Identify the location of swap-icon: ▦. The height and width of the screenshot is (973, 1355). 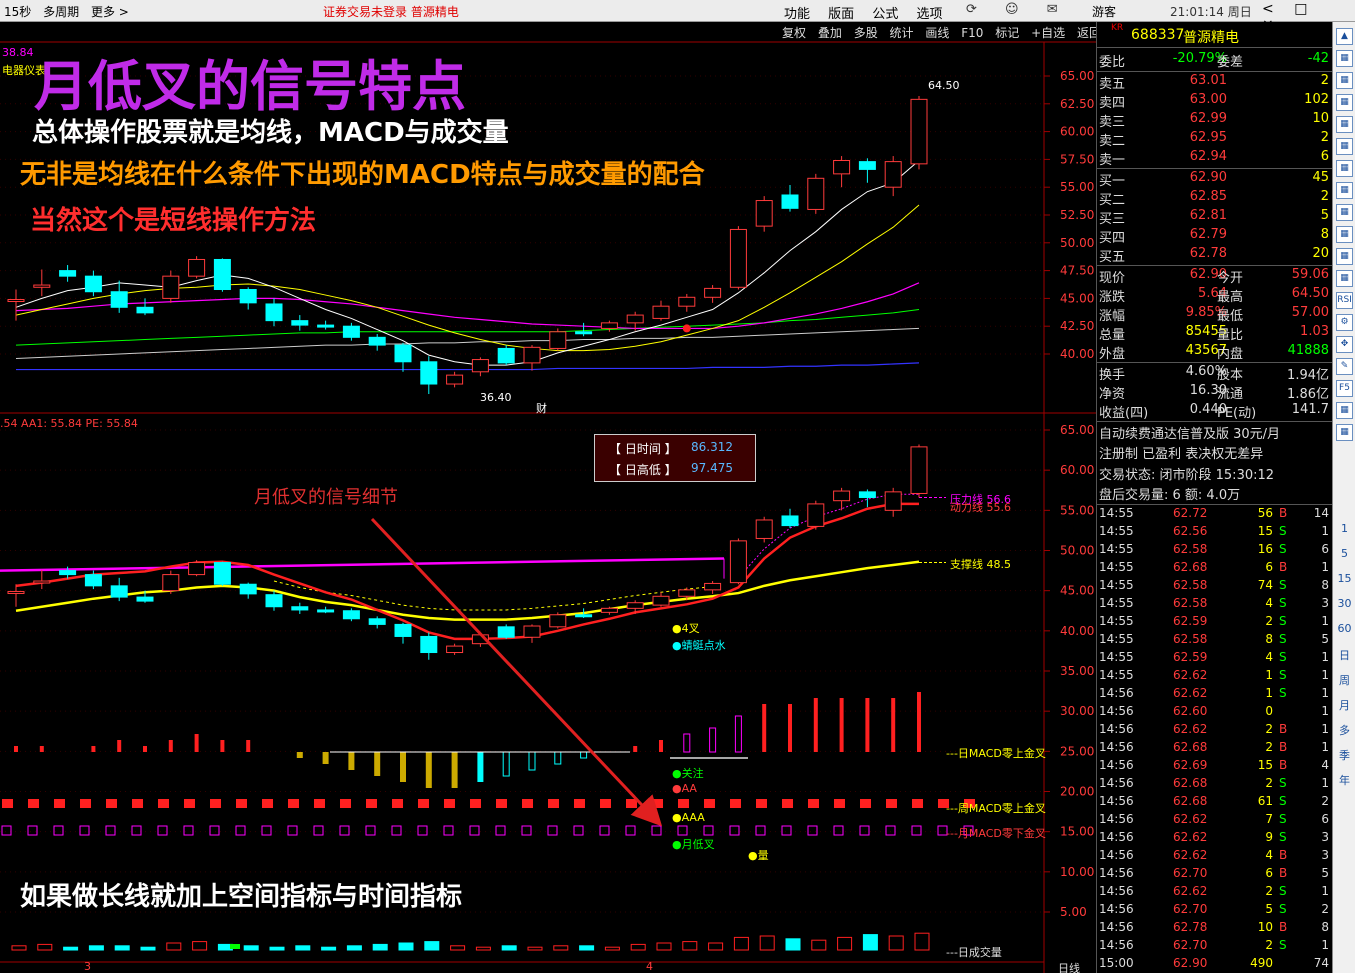
(1344, 410).